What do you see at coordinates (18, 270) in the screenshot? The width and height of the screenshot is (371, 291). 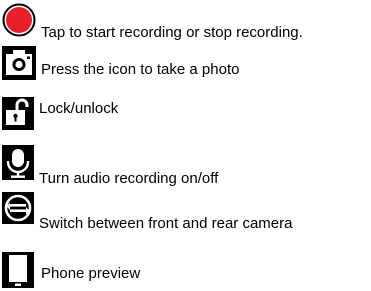 I see `phone-icon` at bounding box center [18, 270].